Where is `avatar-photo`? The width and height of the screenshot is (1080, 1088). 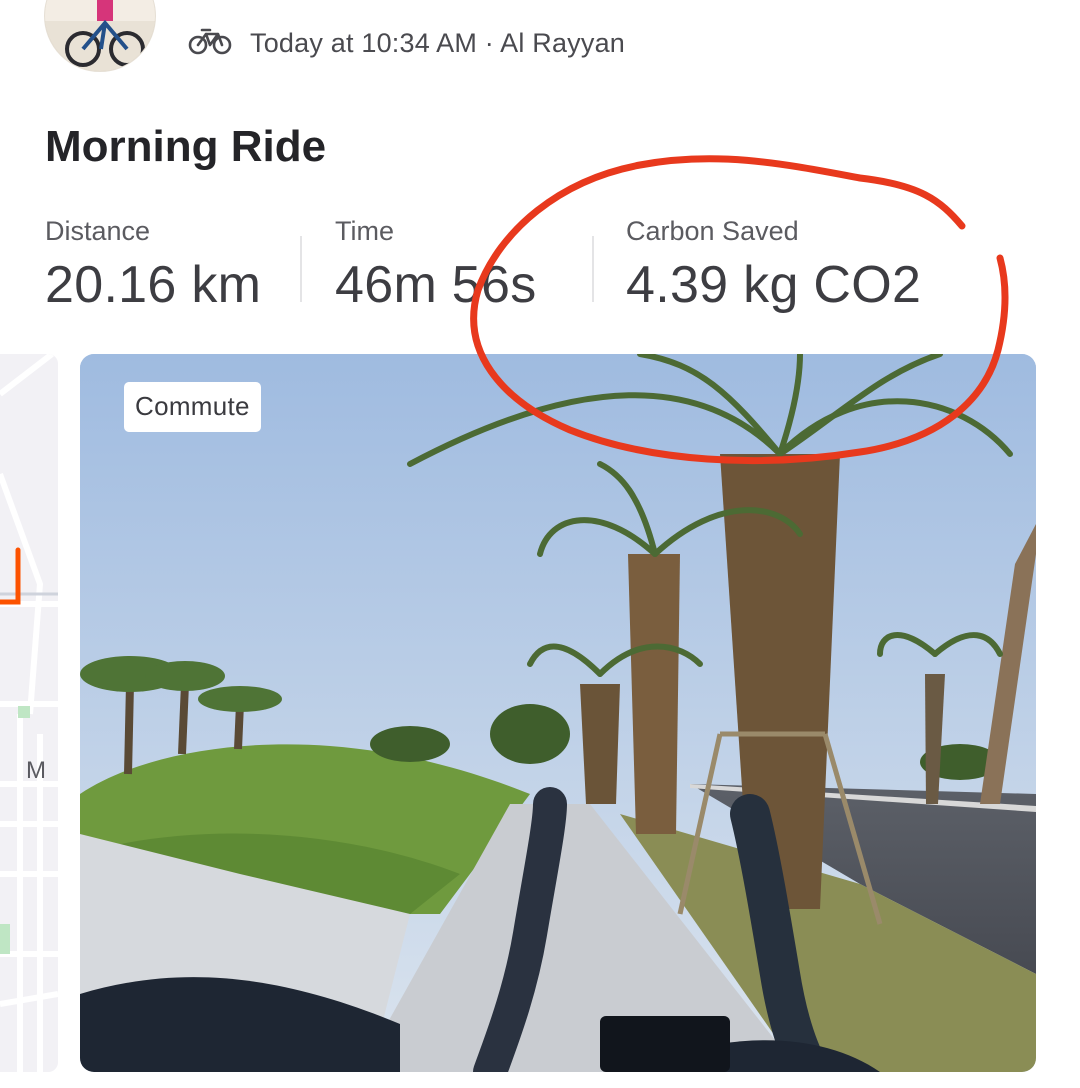 avatar-photo is located at coordinates (100, 35).